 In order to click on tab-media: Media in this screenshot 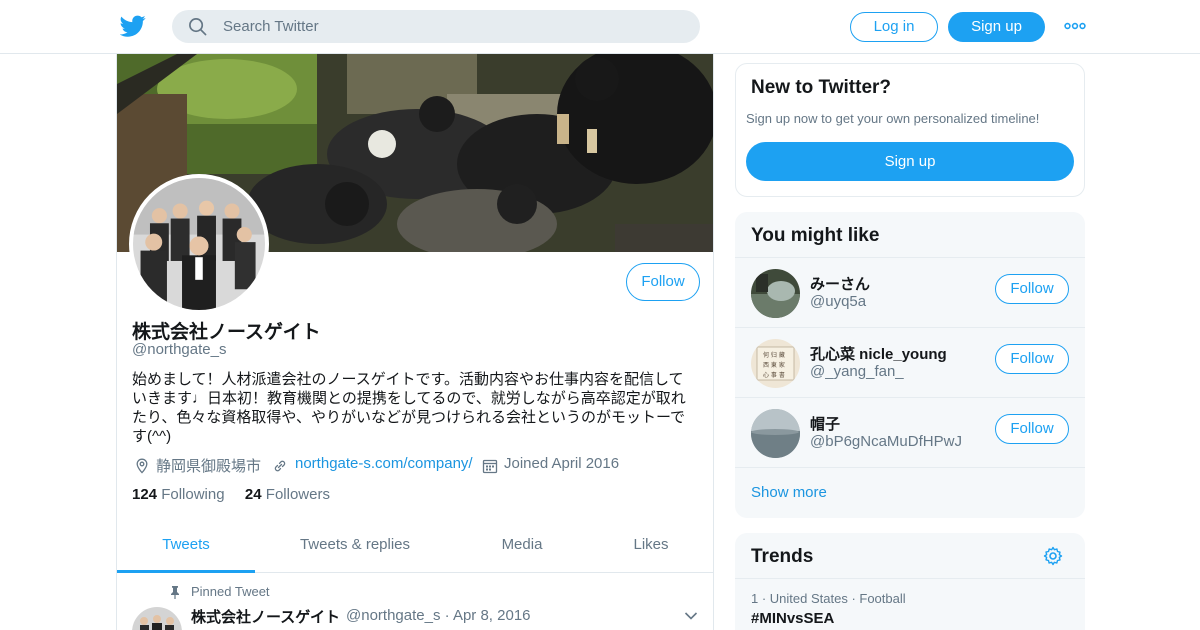, I will do `click(522, 549)`.